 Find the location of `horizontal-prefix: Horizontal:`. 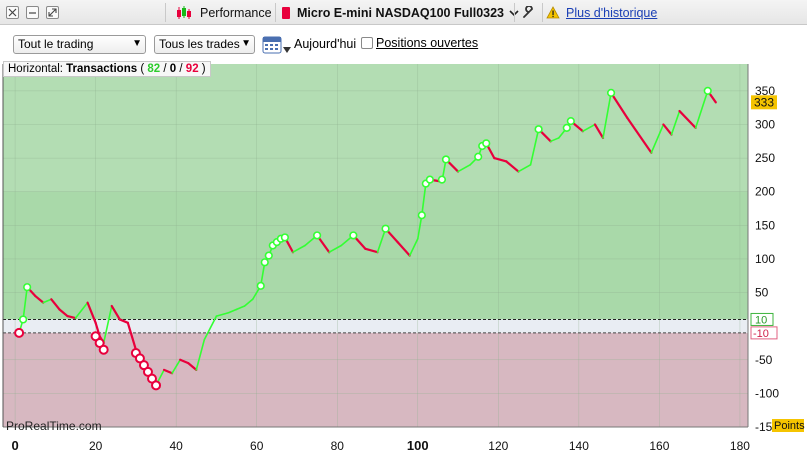

horizontal-prefix: Horizontal: is located at coordinates (35, 69).